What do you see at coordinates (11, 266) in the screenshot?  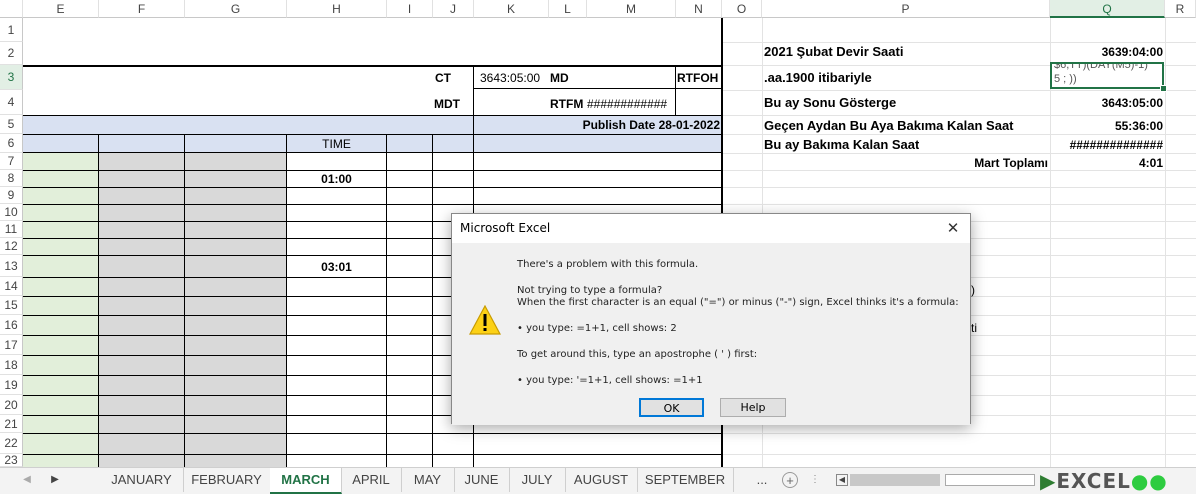 I see `row-header-13: 13` at bounding box center [11, 266].